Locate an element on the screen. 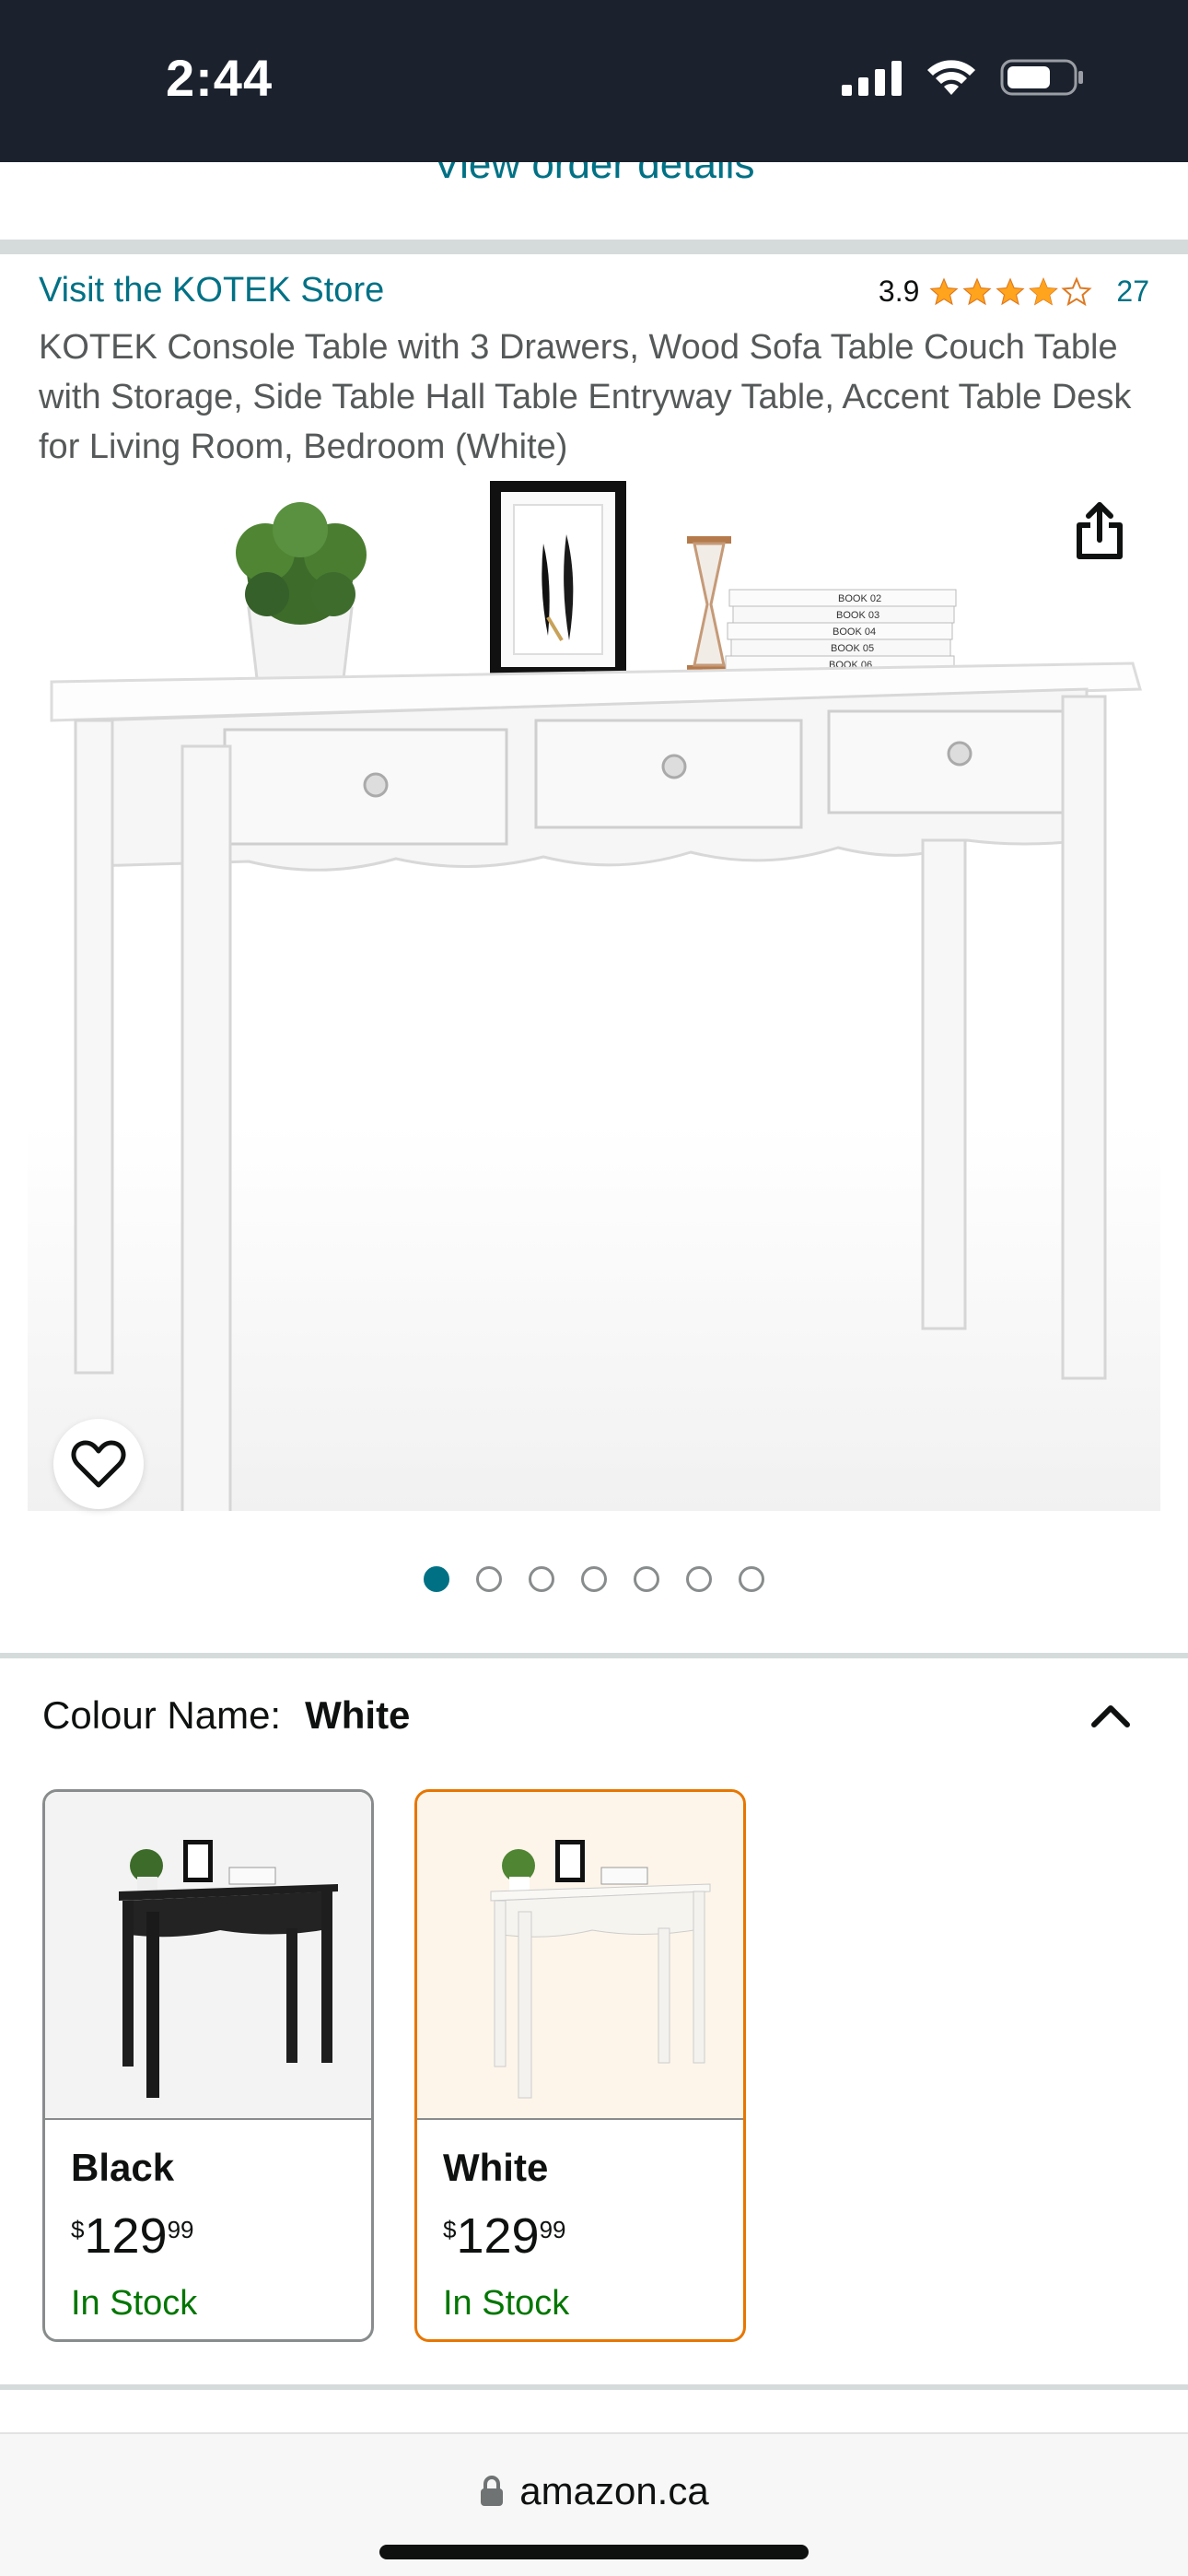  battery-icon is located at coordinates (1041, 77).